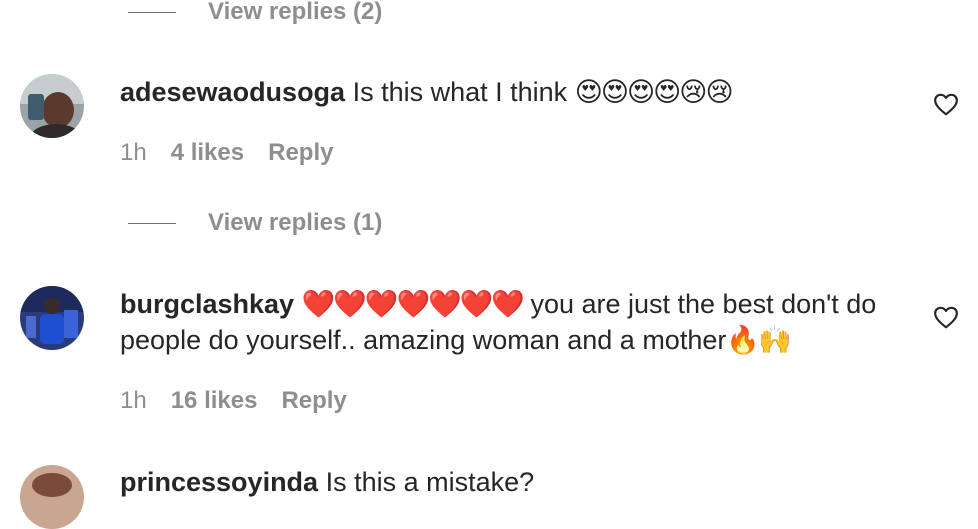  Describe the element at coordinates (207, 304) in the screenshot. I see `comment-username: burgclashkay` at that location.